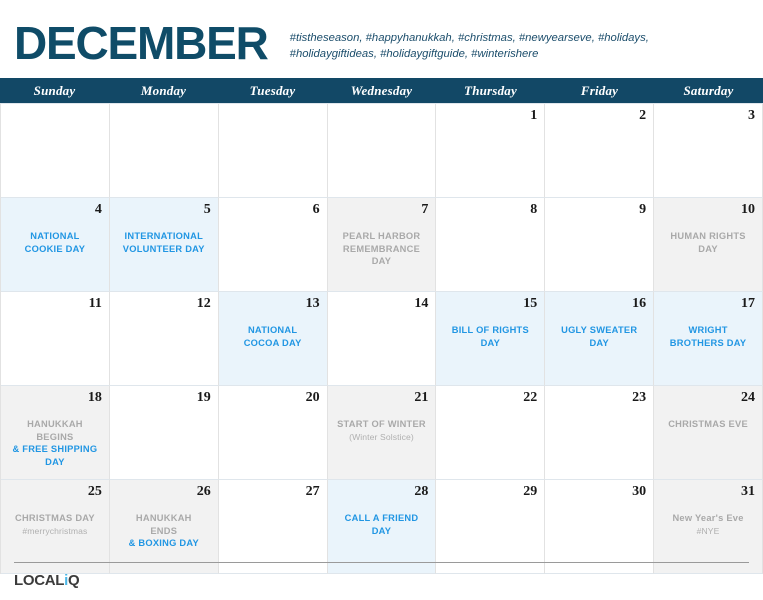 This screenshot has width=763, height=600. I want to click on event-list: BILL OF RIGHTS DAY, so click(490, 336).